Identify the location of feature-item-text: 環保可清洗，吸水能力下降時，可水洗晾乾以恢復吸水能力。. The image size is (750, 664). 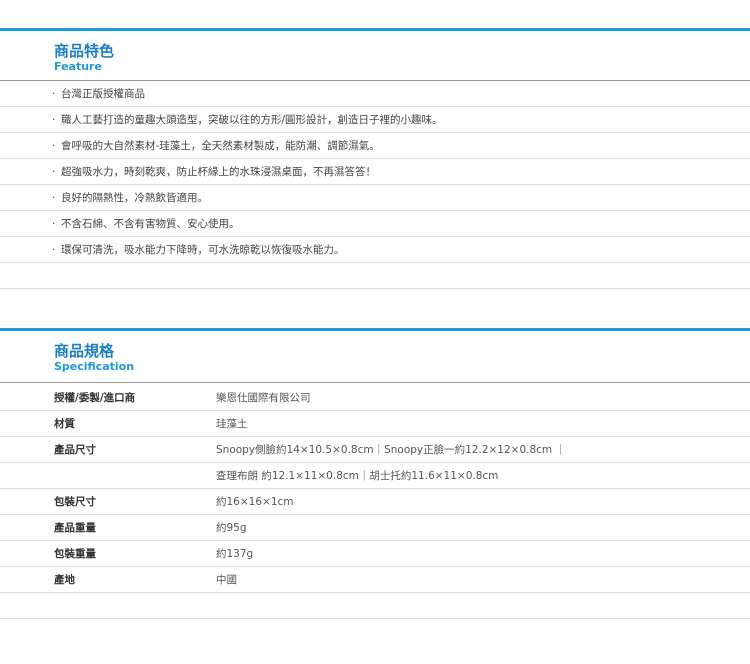
(203, 250).